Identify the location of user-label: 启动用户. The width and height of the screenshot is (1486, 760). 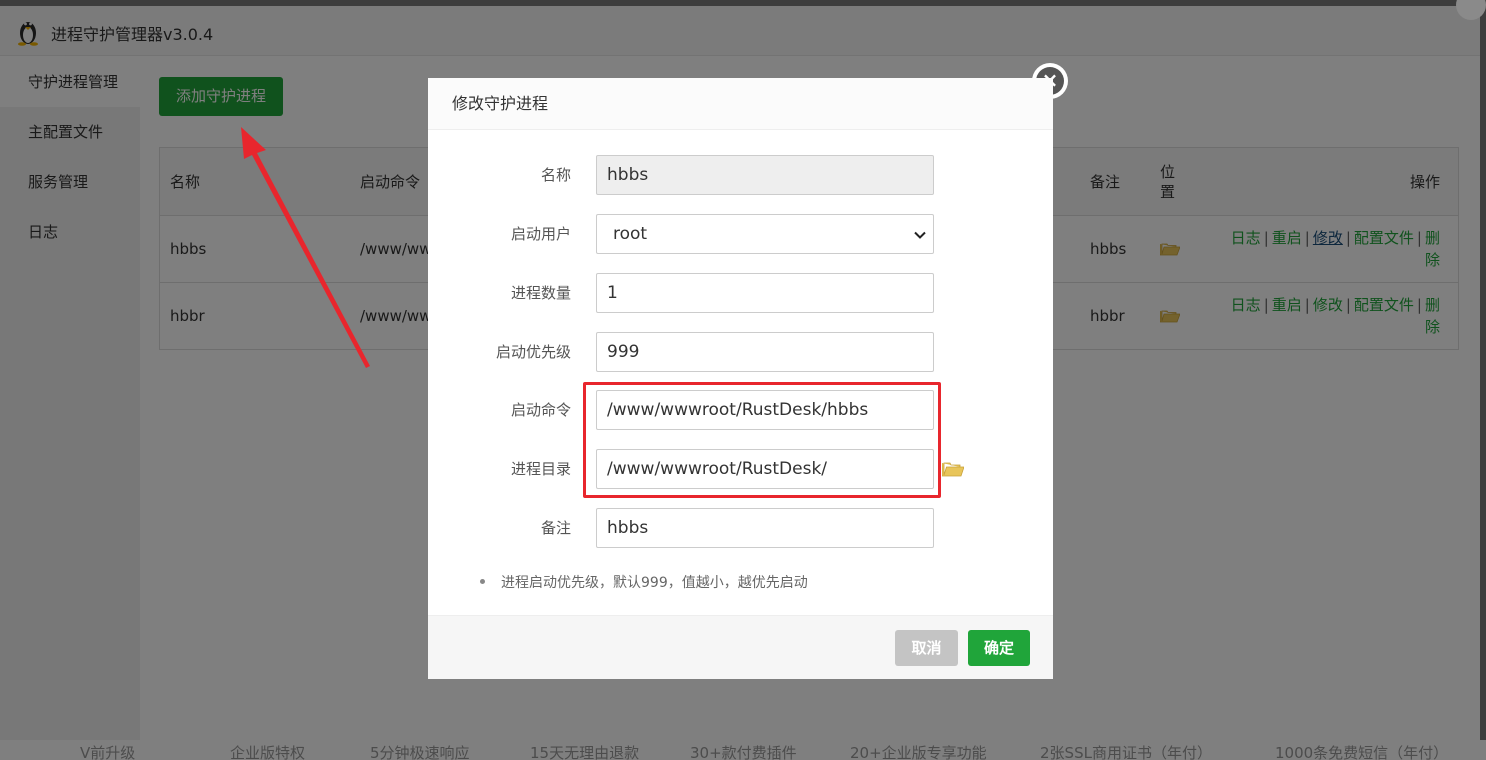
(499, 234).